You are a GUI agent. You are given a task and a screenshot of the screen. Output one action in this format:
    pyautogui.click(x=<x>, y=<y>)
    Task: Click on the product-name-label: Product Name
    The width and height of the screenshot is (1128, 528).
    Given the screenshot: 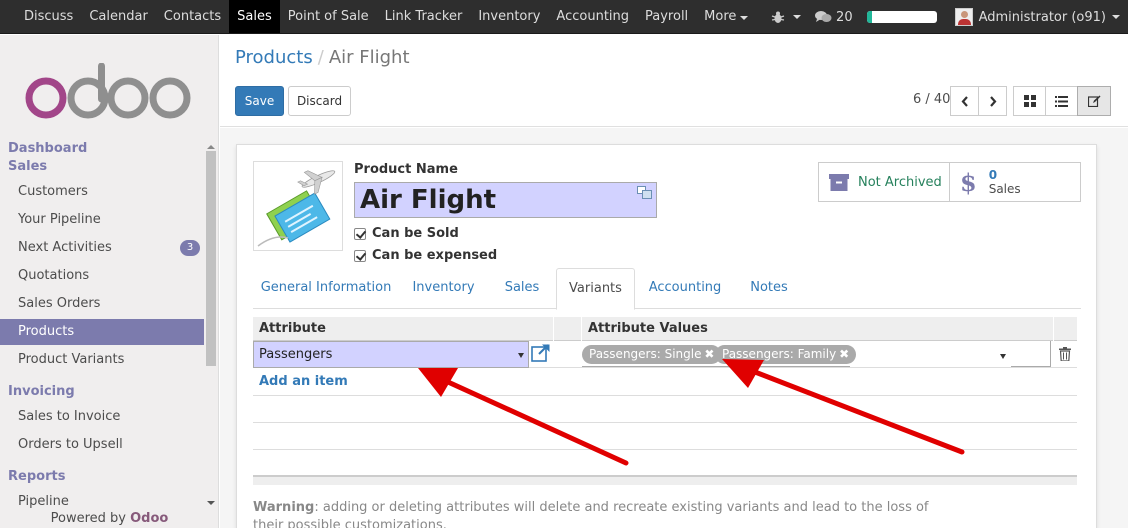 What is the action you would take?
    pyautogui.click(x=406, y=169)
    